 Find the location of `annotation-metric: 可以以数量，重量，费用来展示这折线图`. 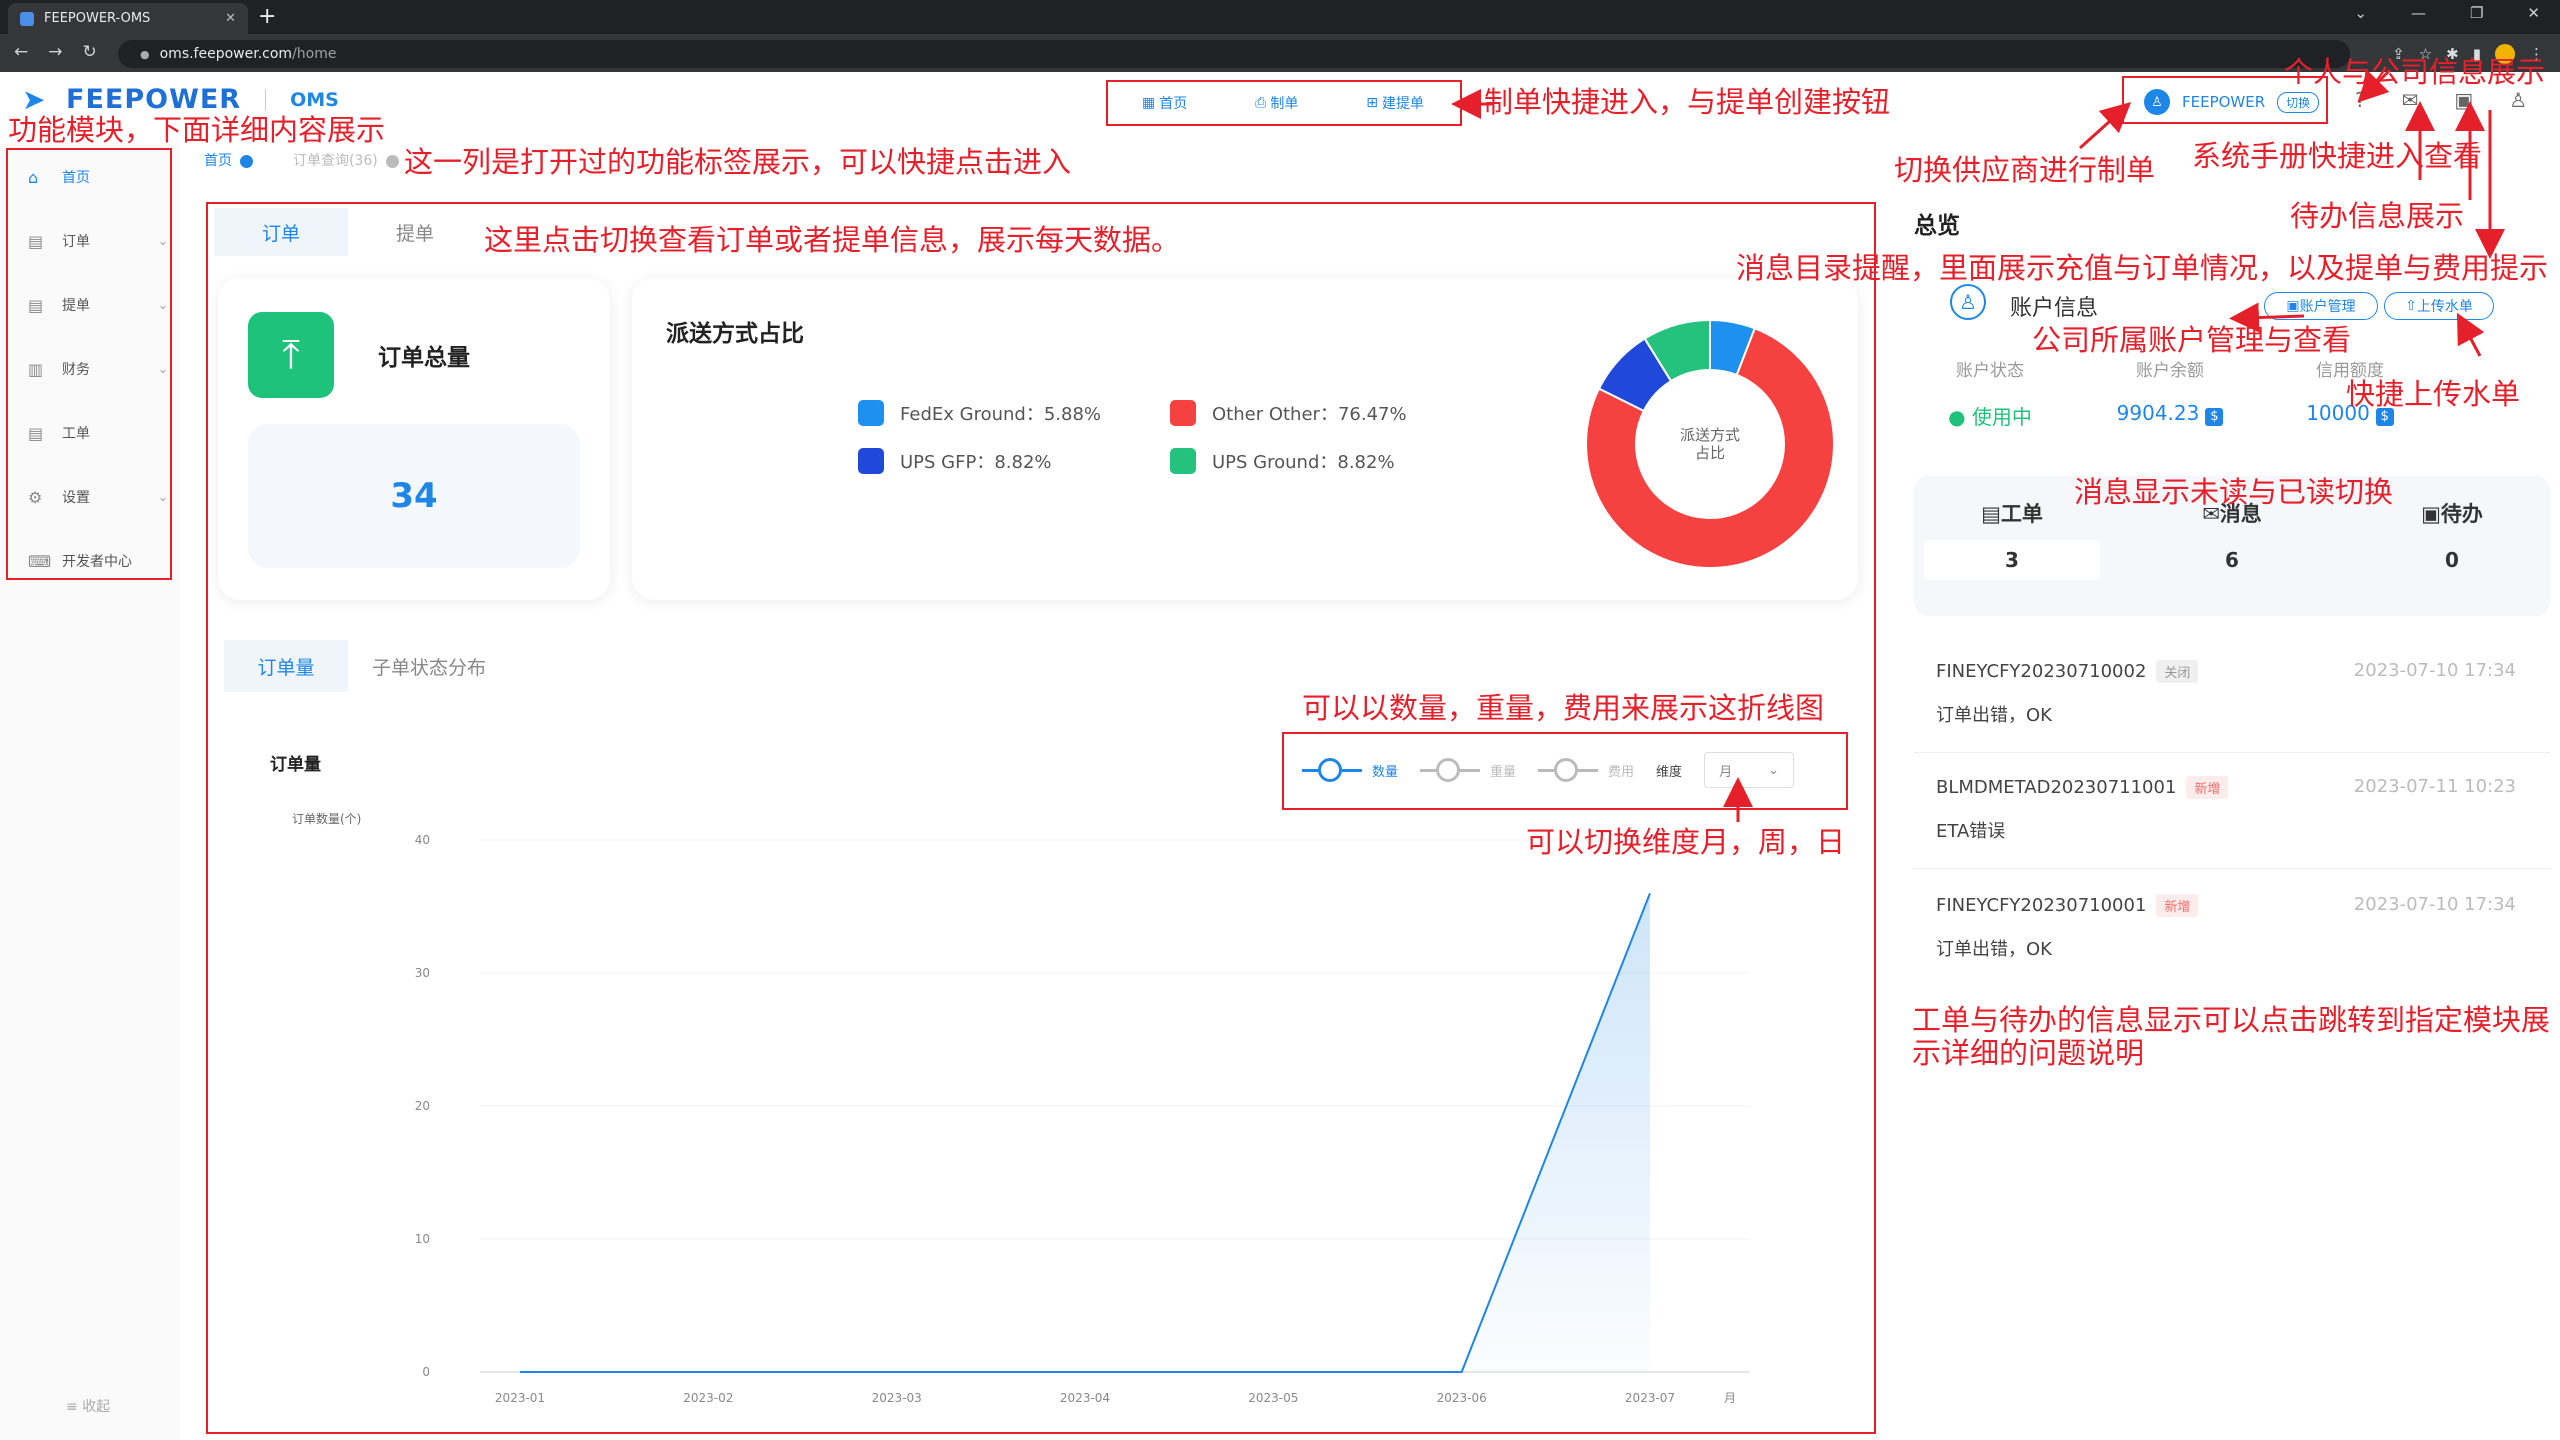

annotation-metric: 可以以数量，重量，费用来展示这折线图 is located at coordinates (1563, 708).